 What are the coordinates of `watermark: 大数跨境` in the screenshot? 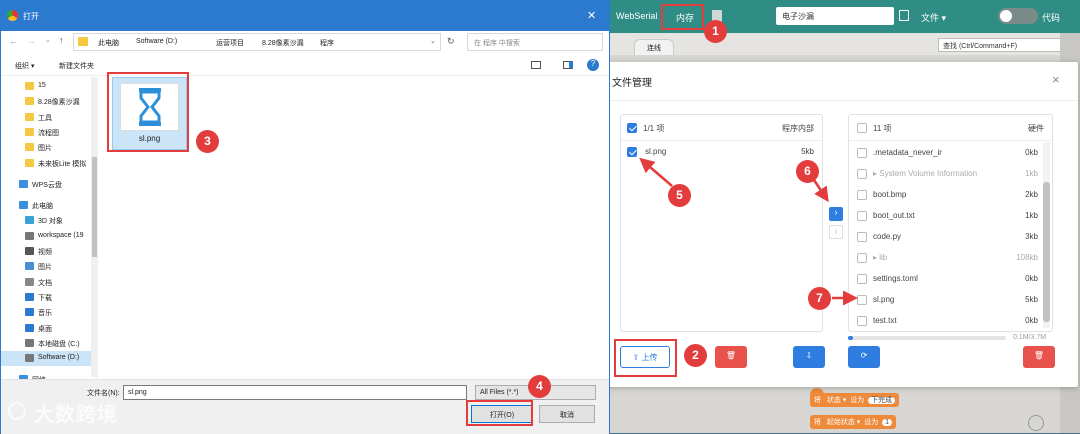 It's located at (76, 415).